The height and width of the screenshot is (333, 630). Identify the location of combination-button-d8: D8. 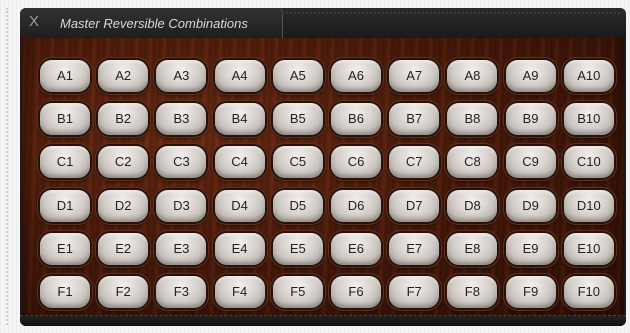
(472, 205).